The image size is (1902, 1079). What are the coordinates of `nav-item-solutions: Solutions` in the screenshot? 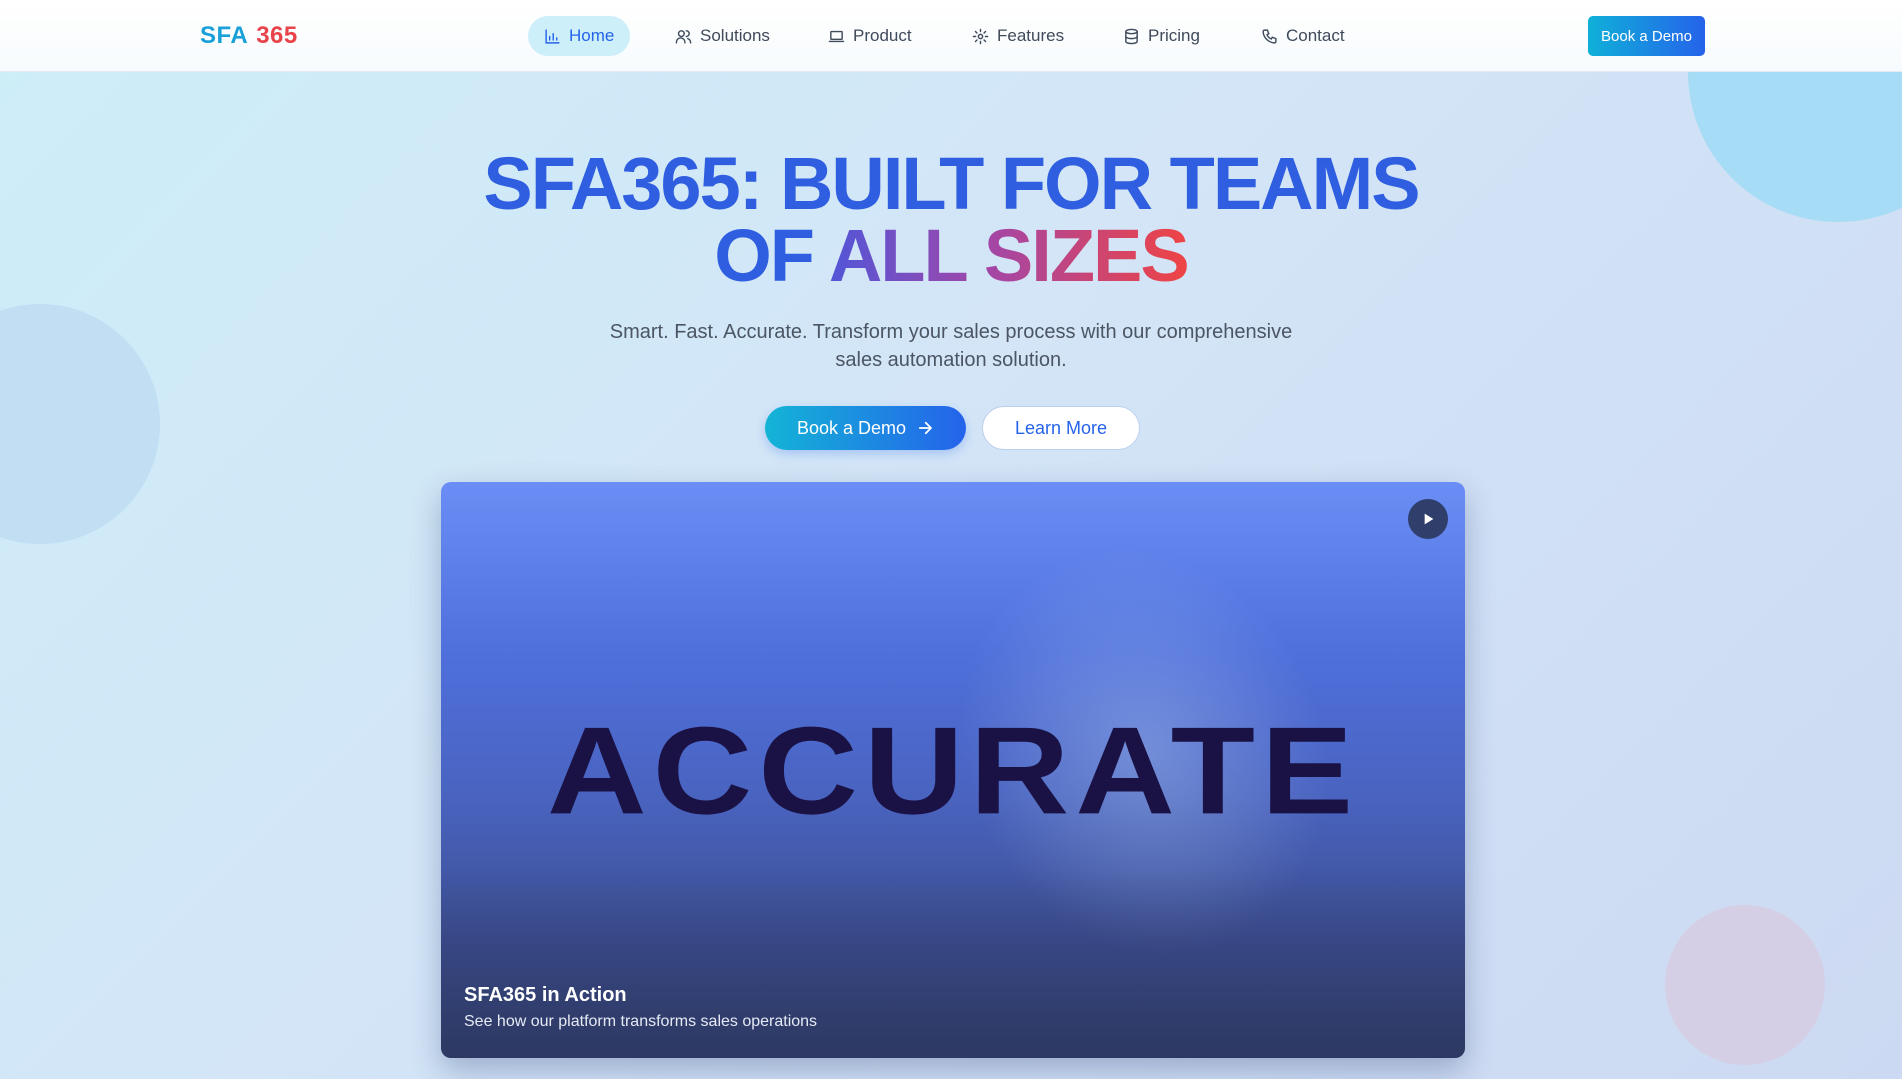 It's located at (722, 36).